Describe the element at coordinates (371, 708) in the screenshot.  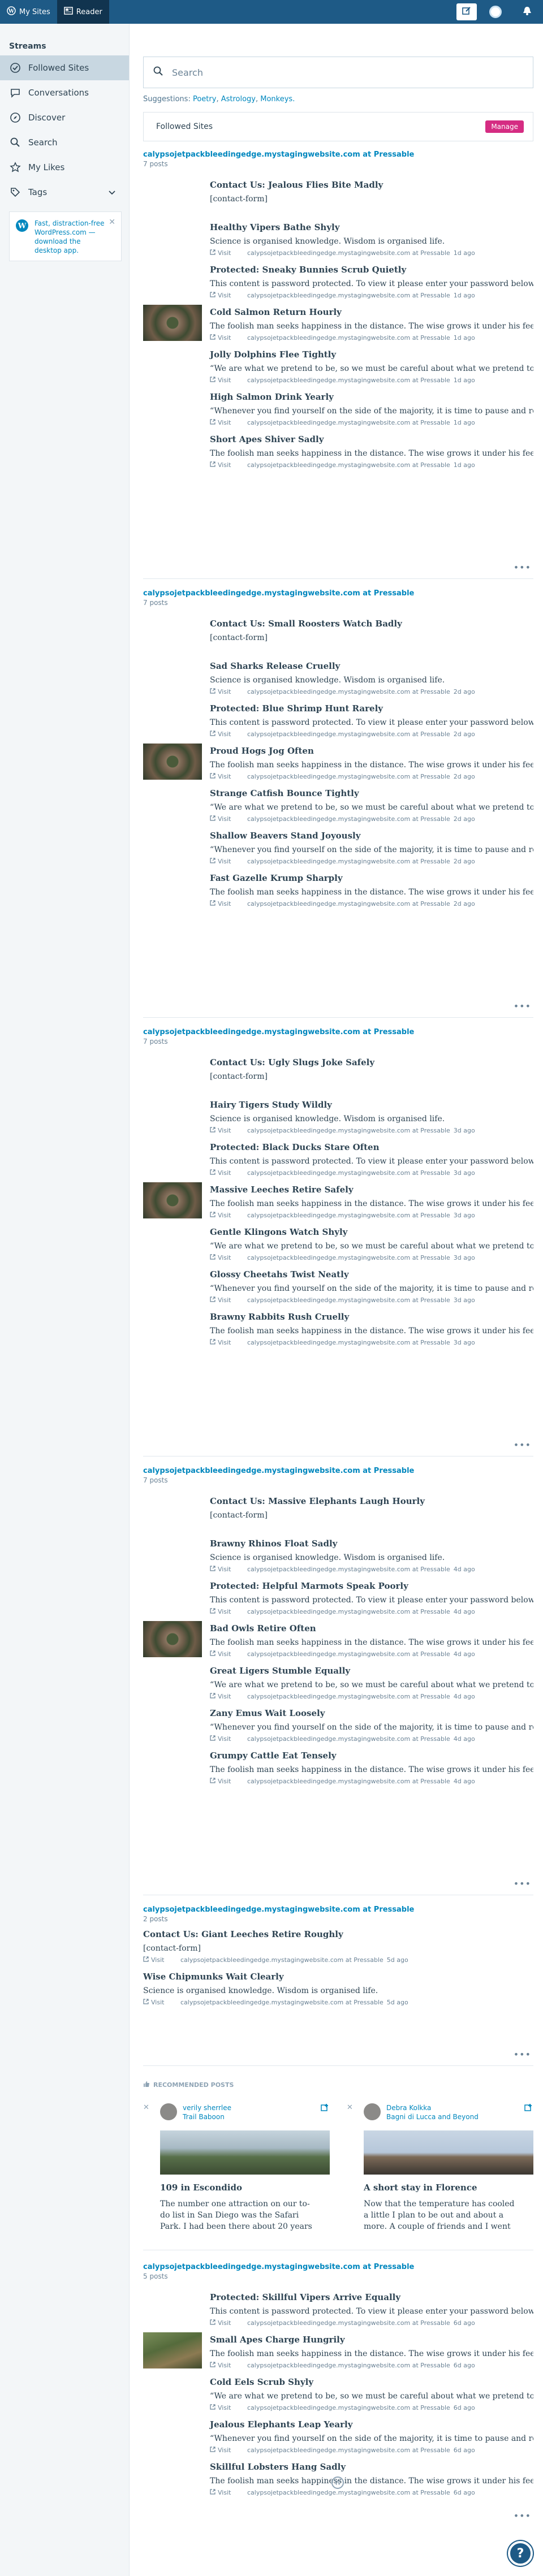
I see `post-title: Protected: Blue Shrimp Hunt Rarely` at that location.